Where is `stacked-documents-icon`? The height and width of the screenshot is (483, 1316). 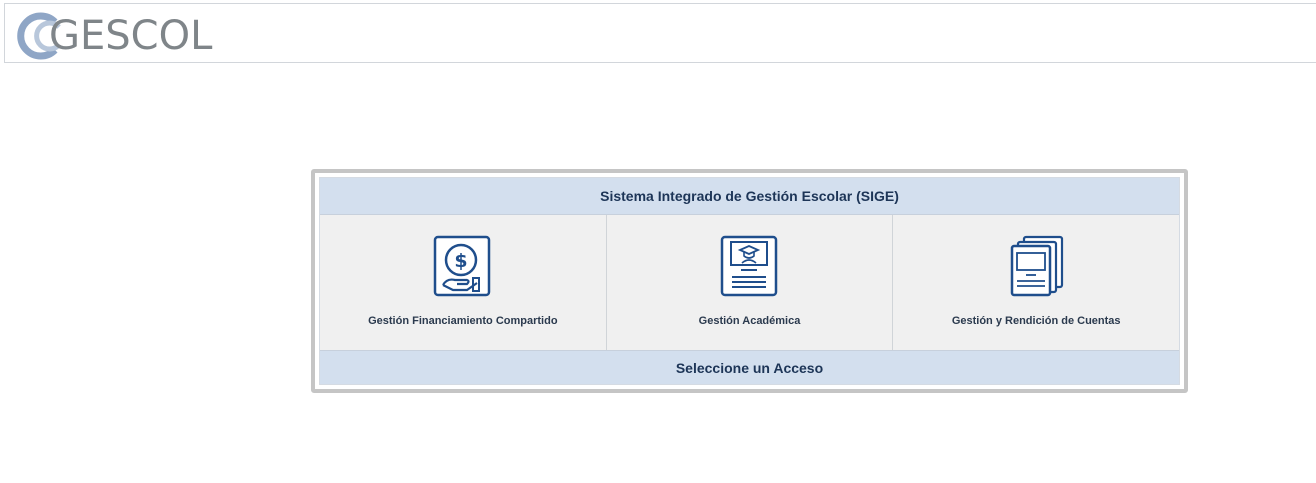
stacked-documents-icon is located at coordinates (1036, 266).